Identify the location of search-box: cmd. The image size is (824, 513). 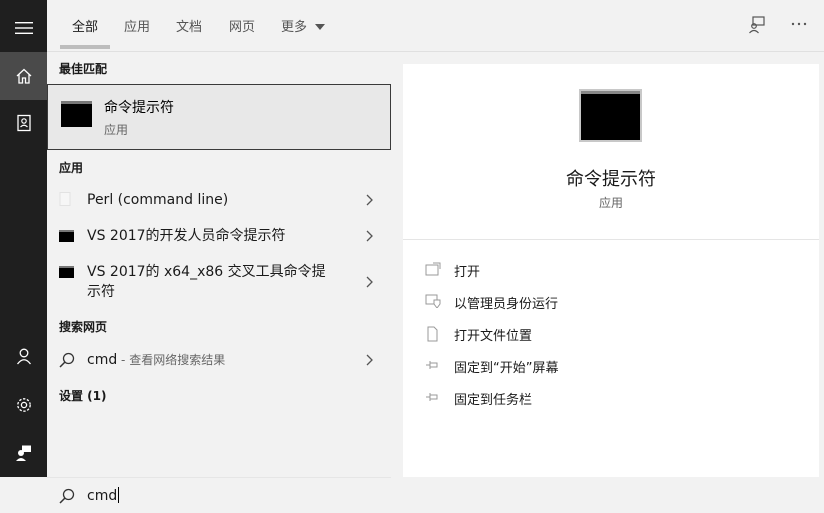
(219, 495).